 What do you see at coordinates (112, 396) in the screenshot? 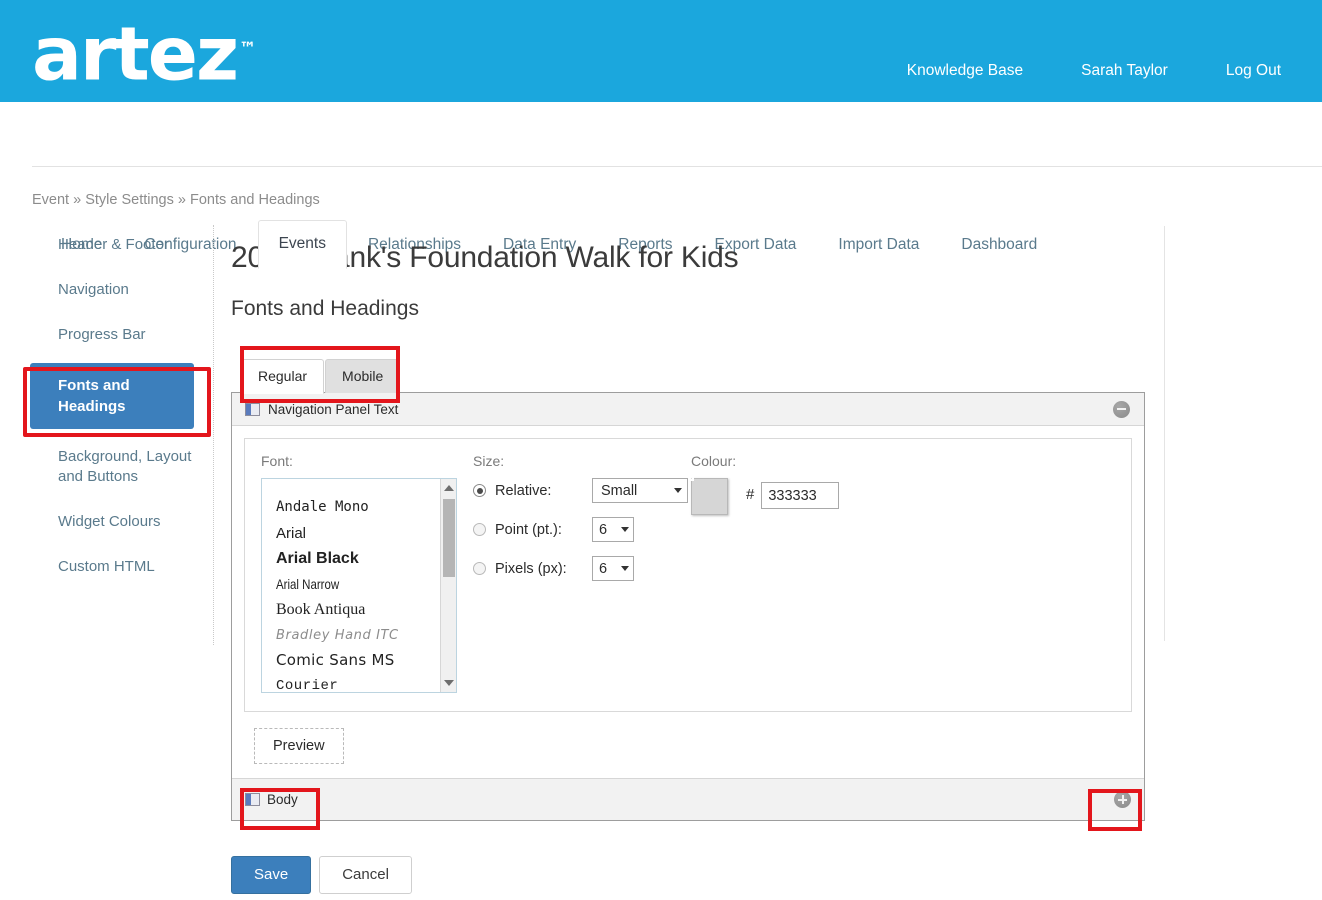
I see `sidebar-item-fonts-and-headings: Fonts and Headings` at bounding box center [112, 396].